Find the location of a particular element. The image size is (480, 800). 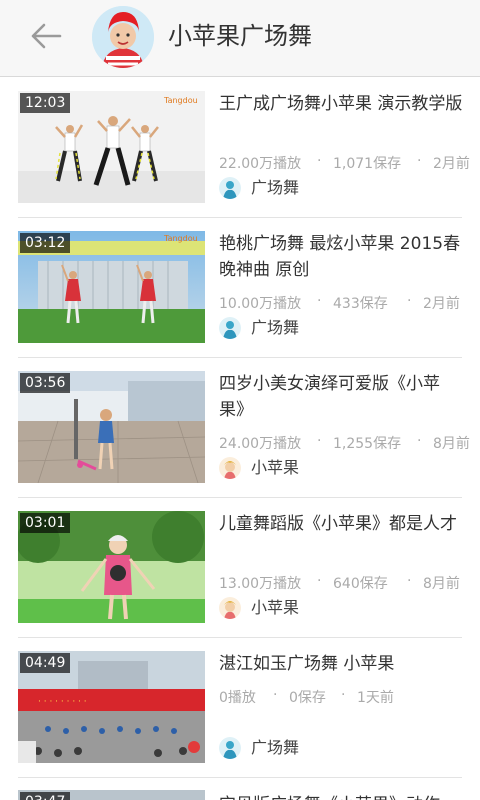

video-title: 湛江如玉广场舞 小苹果 is located at coordinates (341, 664).